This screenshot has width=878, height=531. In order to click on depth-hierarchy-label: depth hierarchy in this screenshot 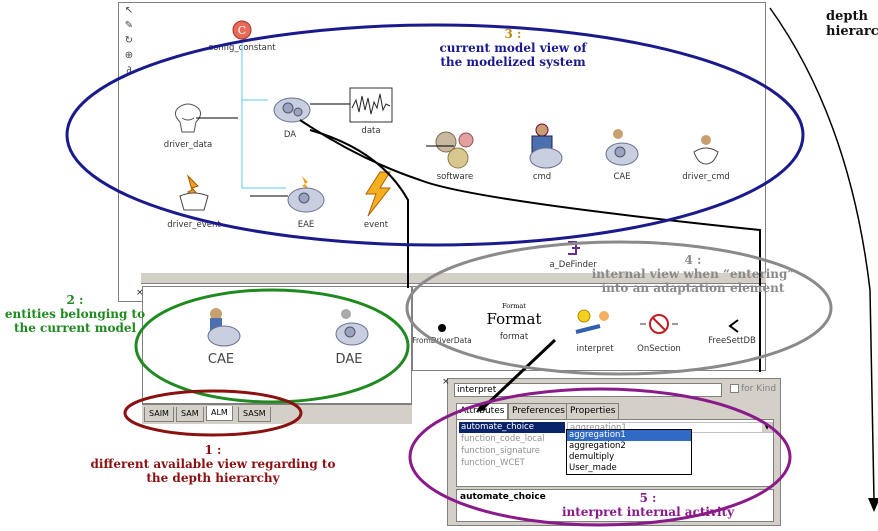, I will do `click(852, 24)`.